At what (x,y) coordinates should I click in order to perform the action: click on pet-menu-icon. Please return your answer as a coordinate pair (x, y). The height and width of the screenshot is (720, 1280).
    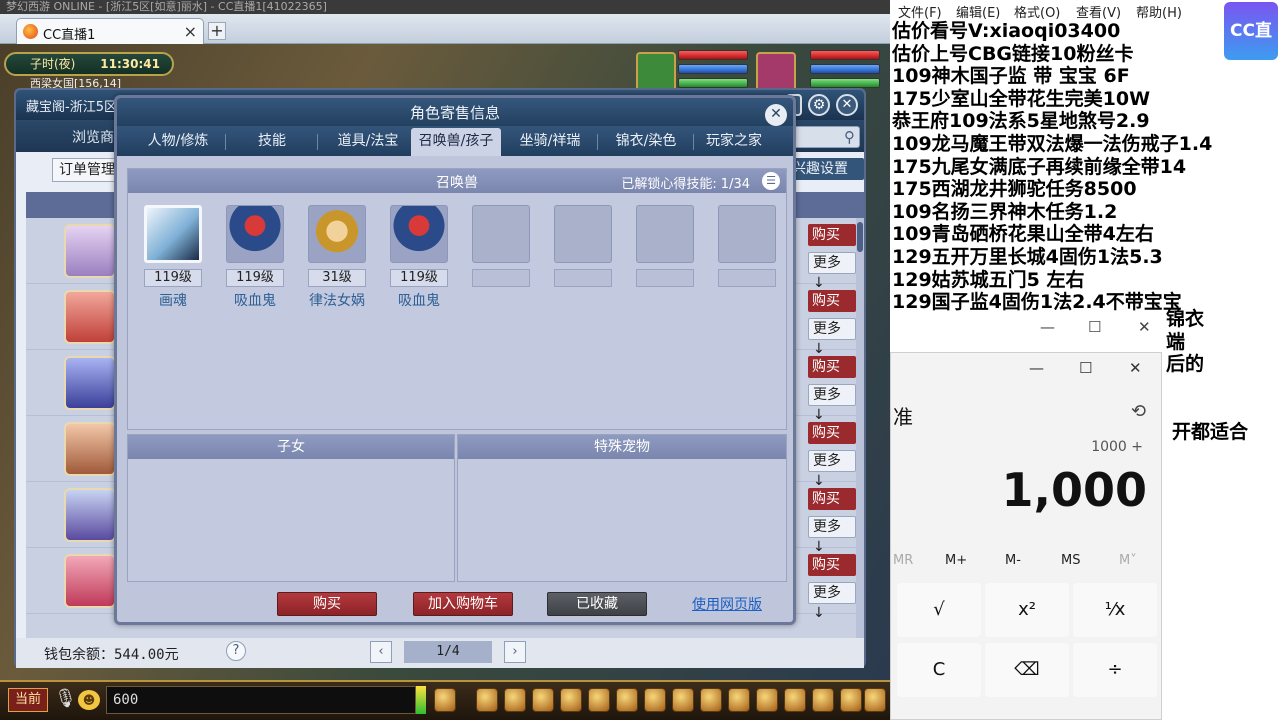
    Looking at the image, I should click on (543, 700).